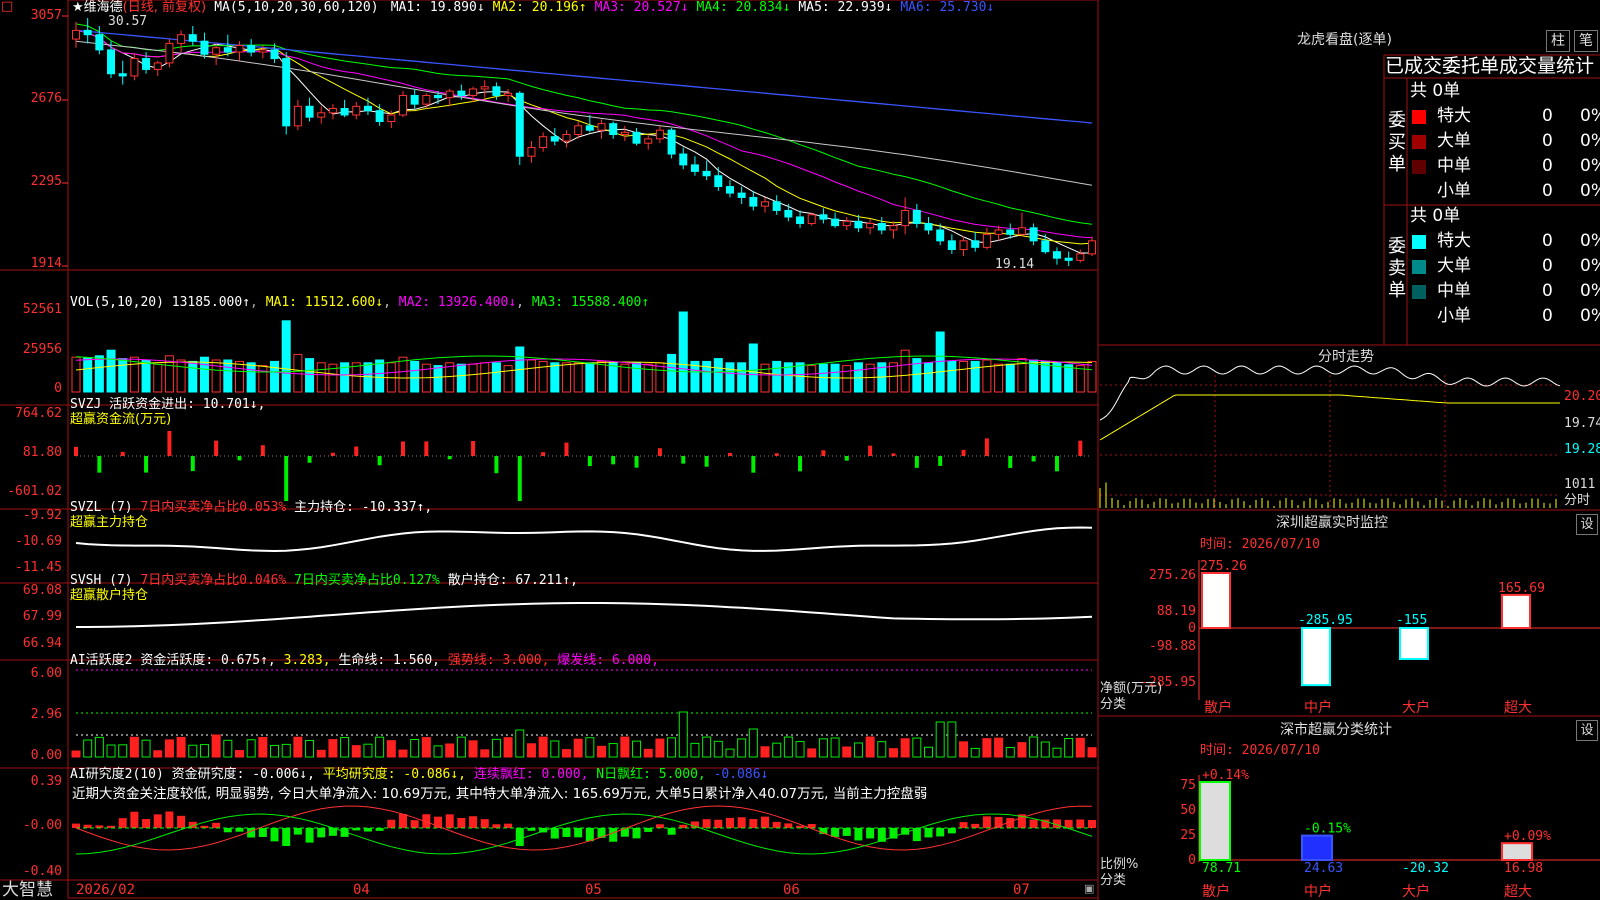 This screenshot has height=900, width=1600. Describe the element at coordinates (42, 309) in the screenshot. I see `vol-yaxis-tick: 52561` at that location.